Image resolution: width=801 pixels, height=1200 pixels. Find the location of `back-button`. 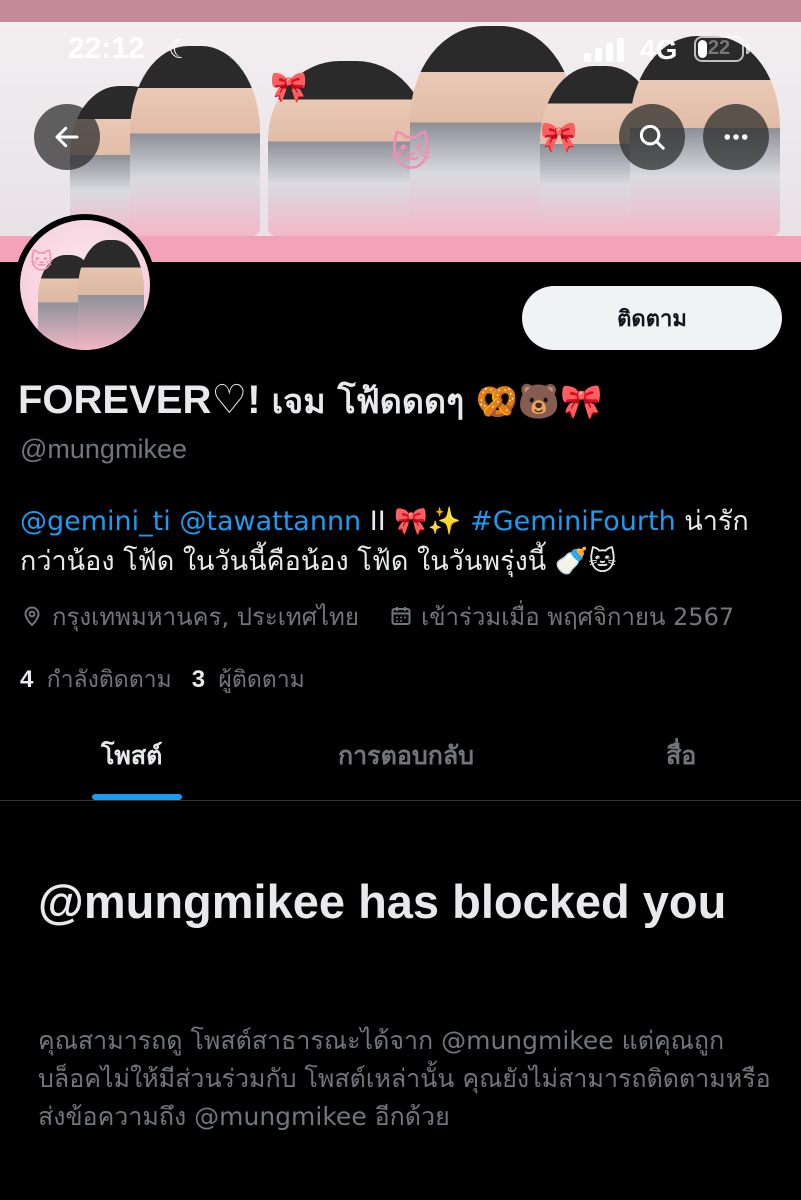

back-button is located at coordinates (67, 137).